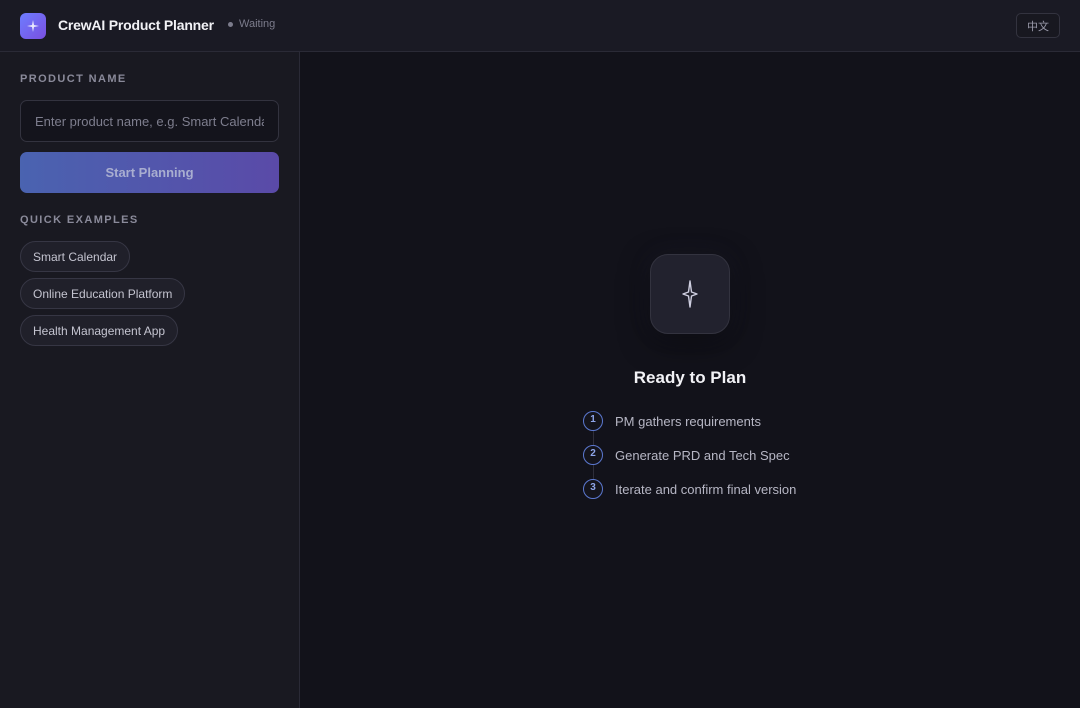 The image size is (1080, 708). I want to click on step-text: Iterate and confirm final version, so click(706, 489).